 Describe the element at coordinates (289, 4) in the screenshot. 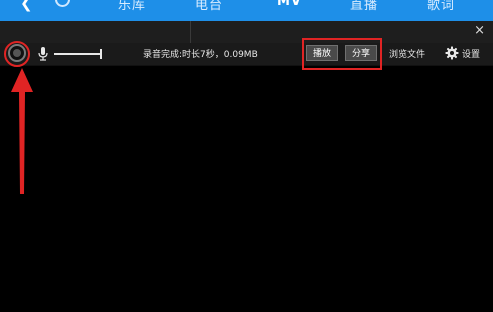

I see `nav-tab-mv: MV` at that location.